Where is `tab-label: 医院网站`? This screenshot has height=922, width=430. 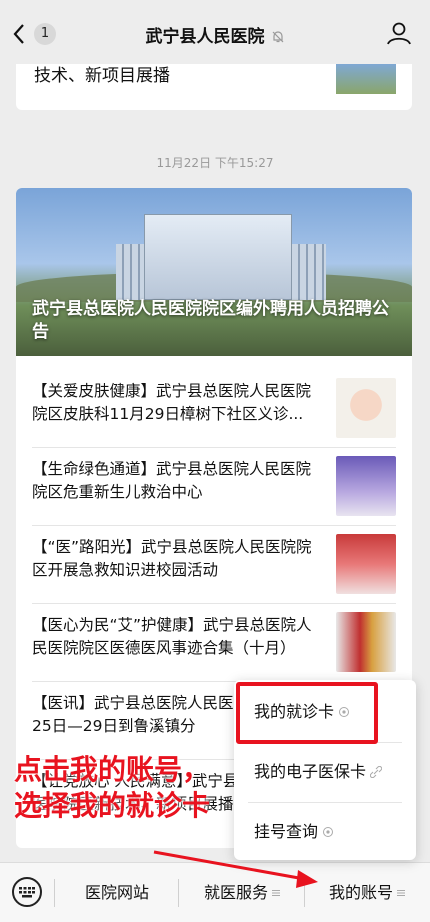 tab-label: 医院网站 is located at coordinates (116, 892).